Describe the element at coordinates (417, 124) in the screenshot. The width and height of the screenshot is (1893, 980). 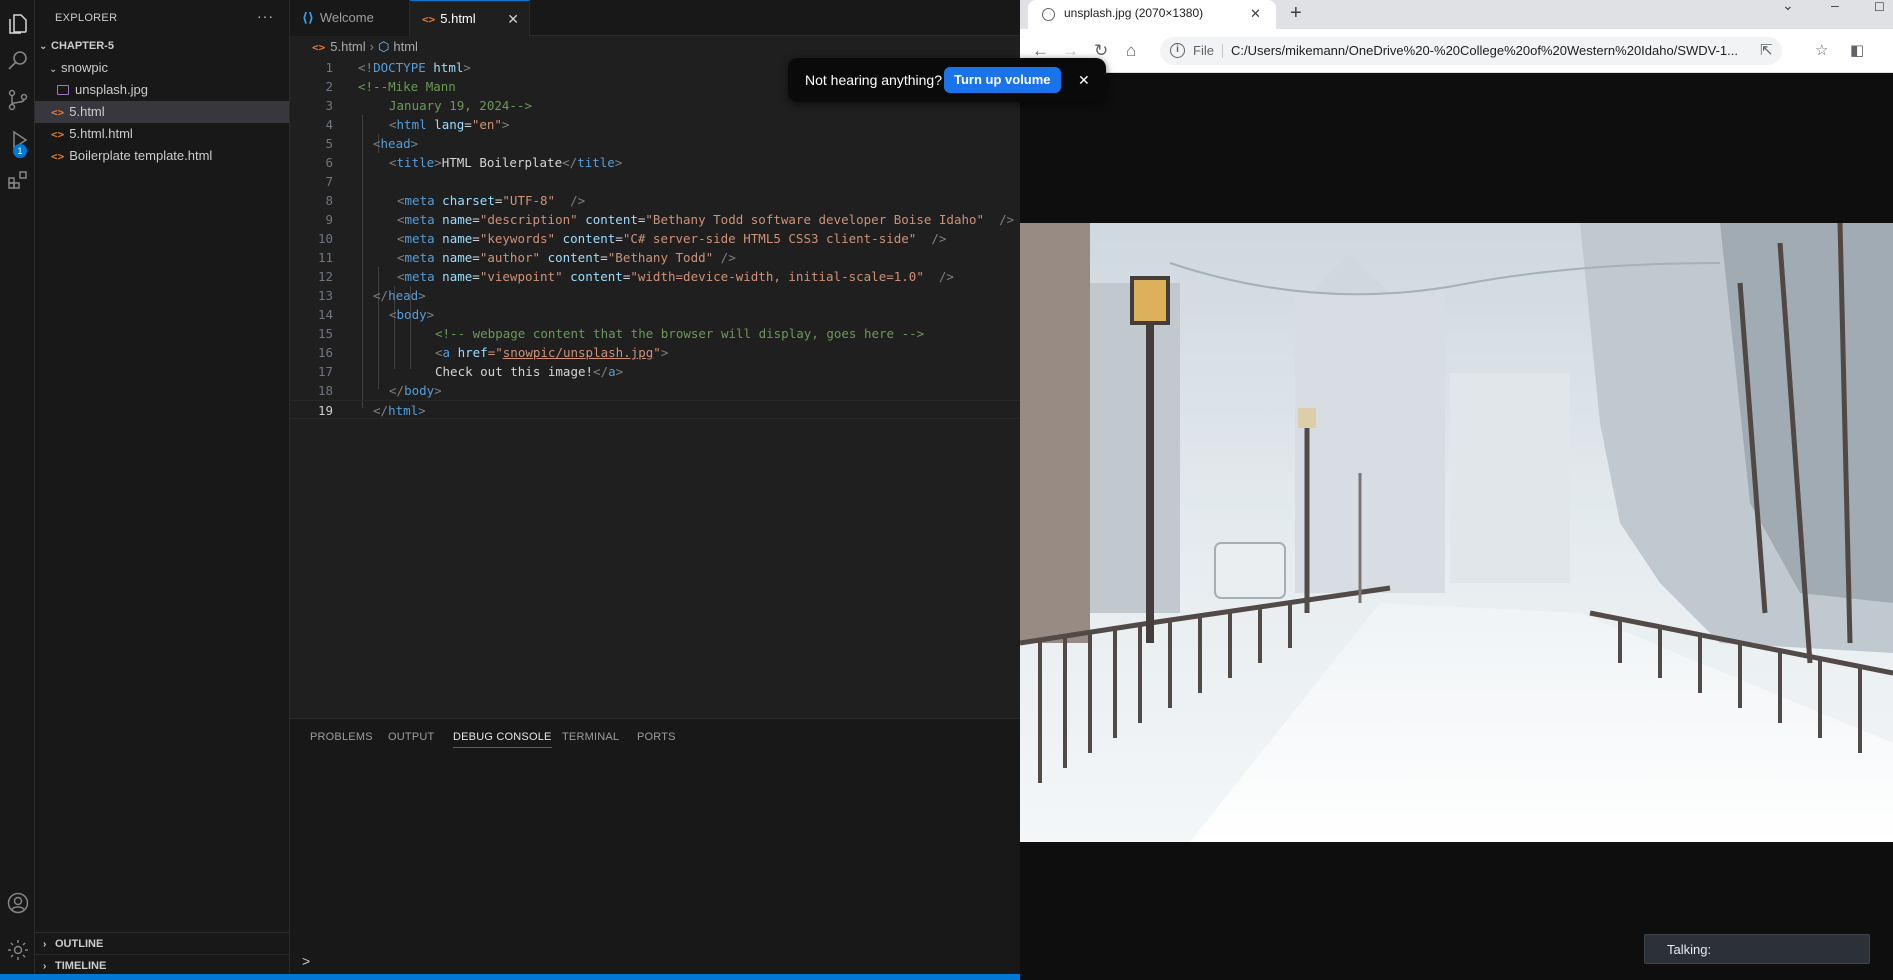
I see `code-line: 4 <html lang="en">` at that location.